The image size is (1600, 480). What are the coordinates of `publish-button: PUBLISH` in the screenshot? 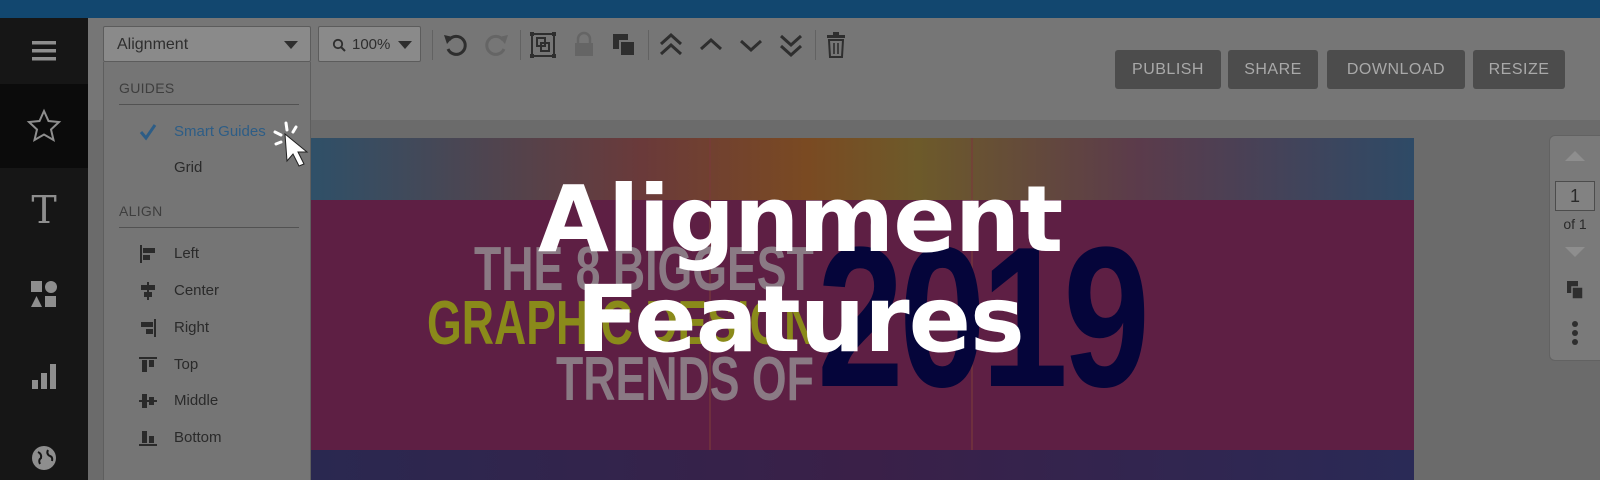 It's located at (1168, 69).